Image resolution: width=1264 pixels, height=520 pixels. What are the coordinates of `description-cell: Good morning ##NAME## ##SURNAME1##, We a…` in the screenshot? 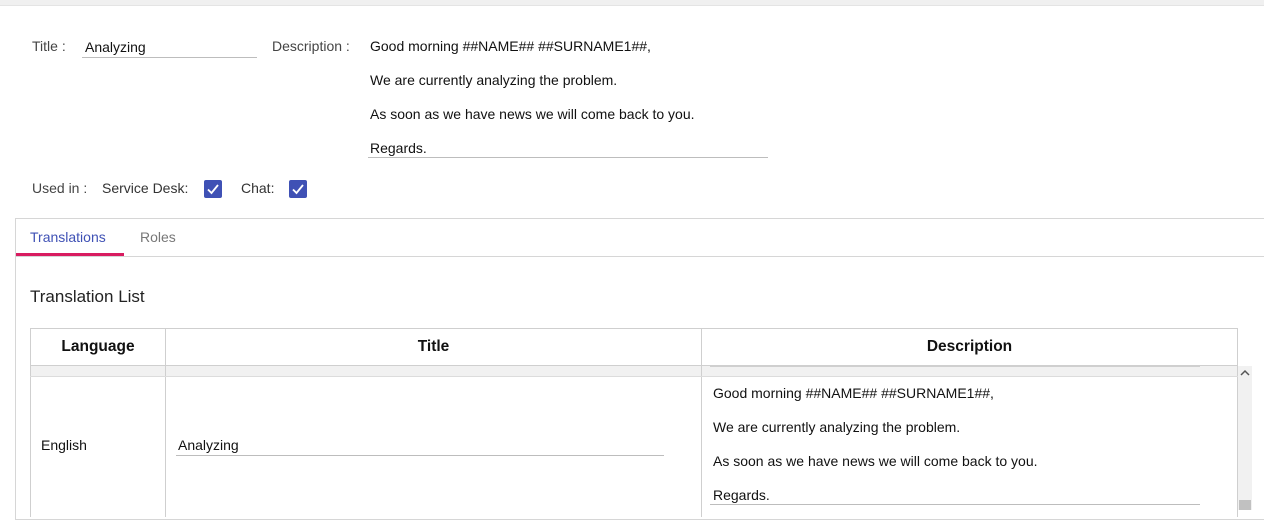 It's located at (969, 446).